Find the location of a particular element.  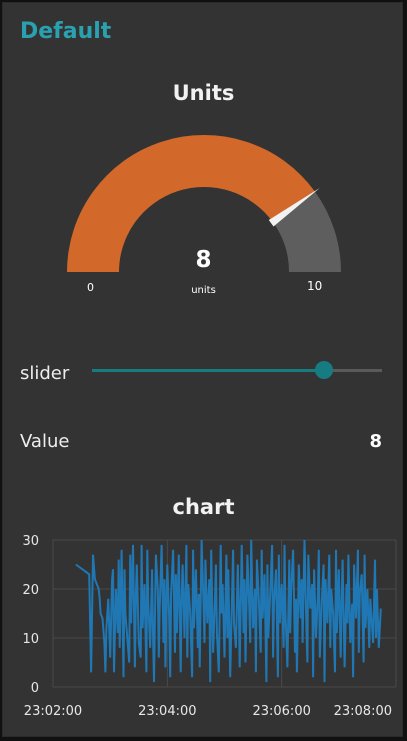

chart-y-tick-label: 20 is located at coordinates (30, 590).